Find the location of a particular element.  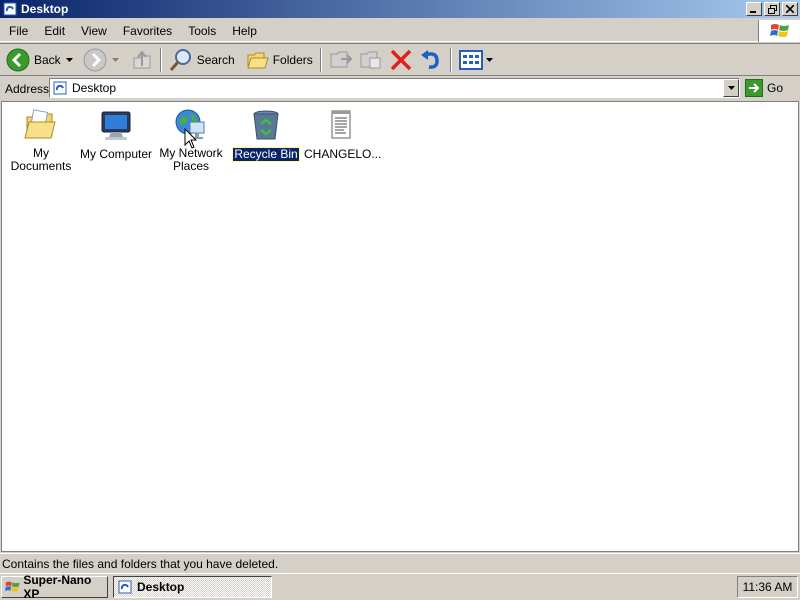

folders-icon is located at coordinates (258, 60).